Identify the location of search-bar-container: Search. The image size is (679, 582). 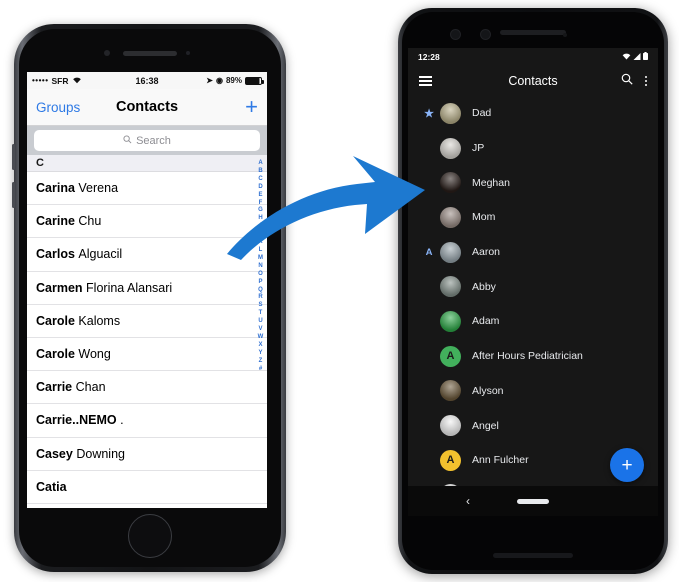
(147, 140).